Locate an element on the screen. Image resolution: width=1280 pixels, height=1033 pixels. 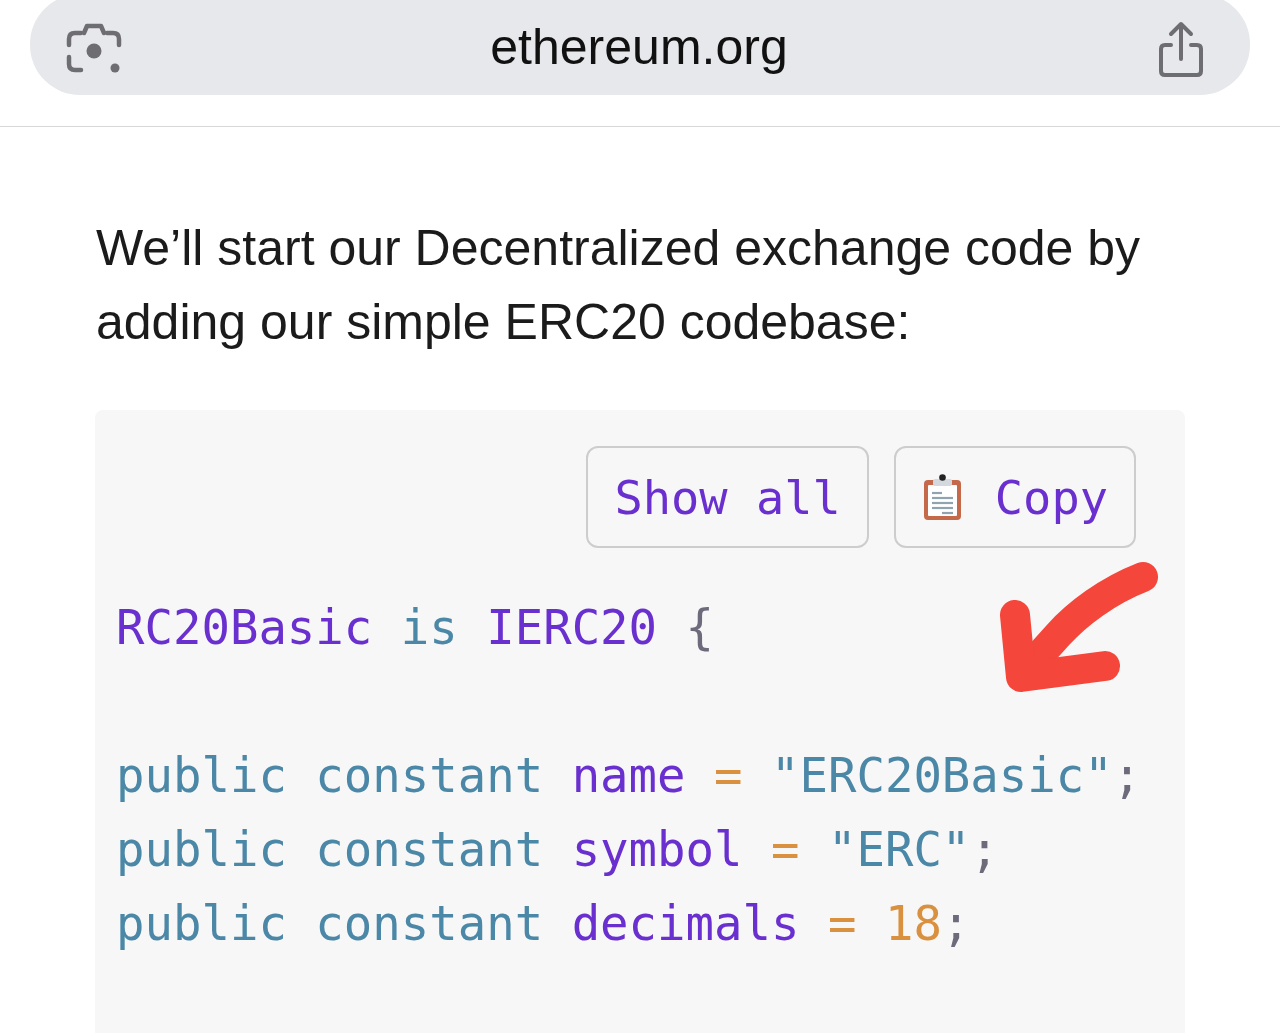
address-field: ethereum.org is located at coordinates (640, 47).